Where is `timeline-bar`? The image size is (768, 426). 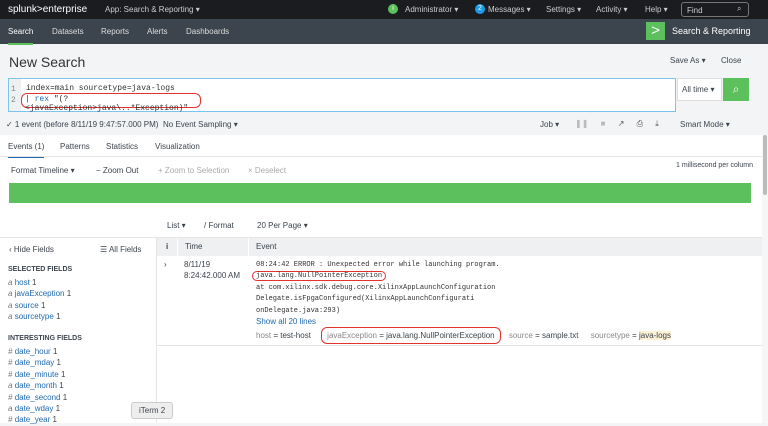 timeline-bar is located at coordinates (380, 193).